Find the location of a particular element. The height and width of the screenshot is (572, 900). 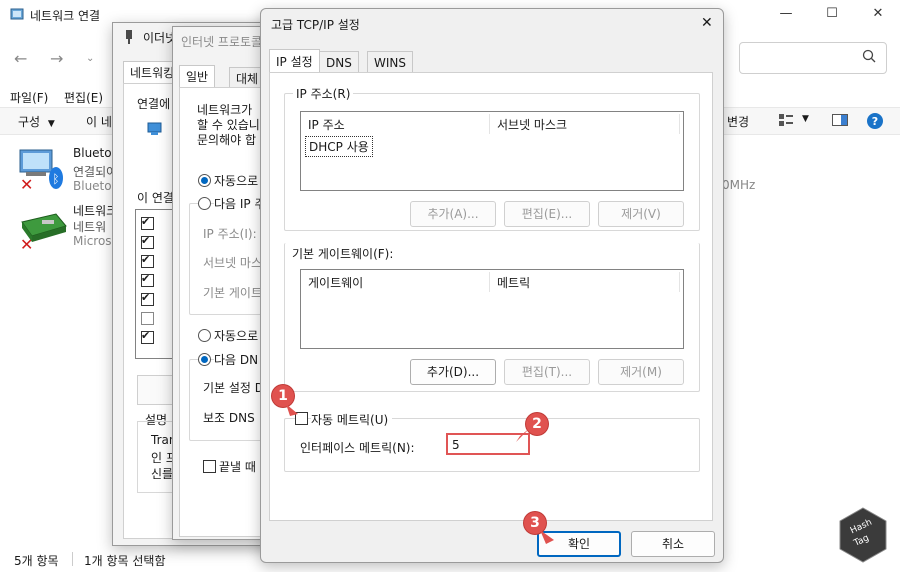

intro-line-3: 문의해야 합 is located at coordinates (227, 140).